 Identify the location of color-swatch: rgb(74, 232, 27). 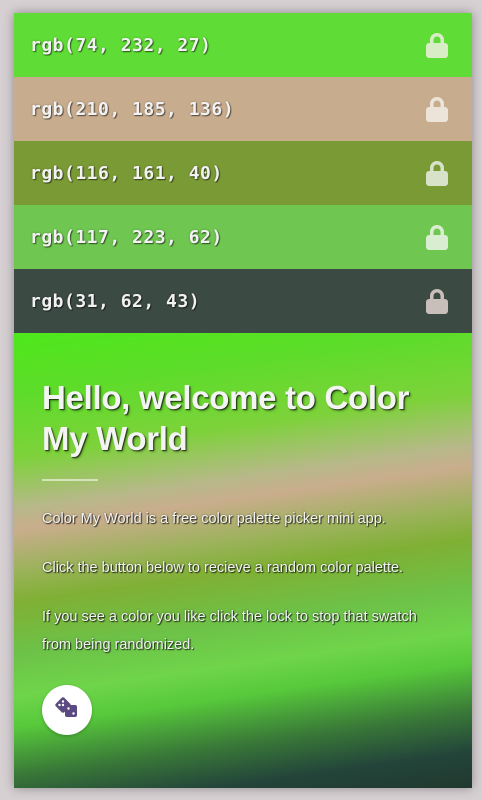
(243, 45).